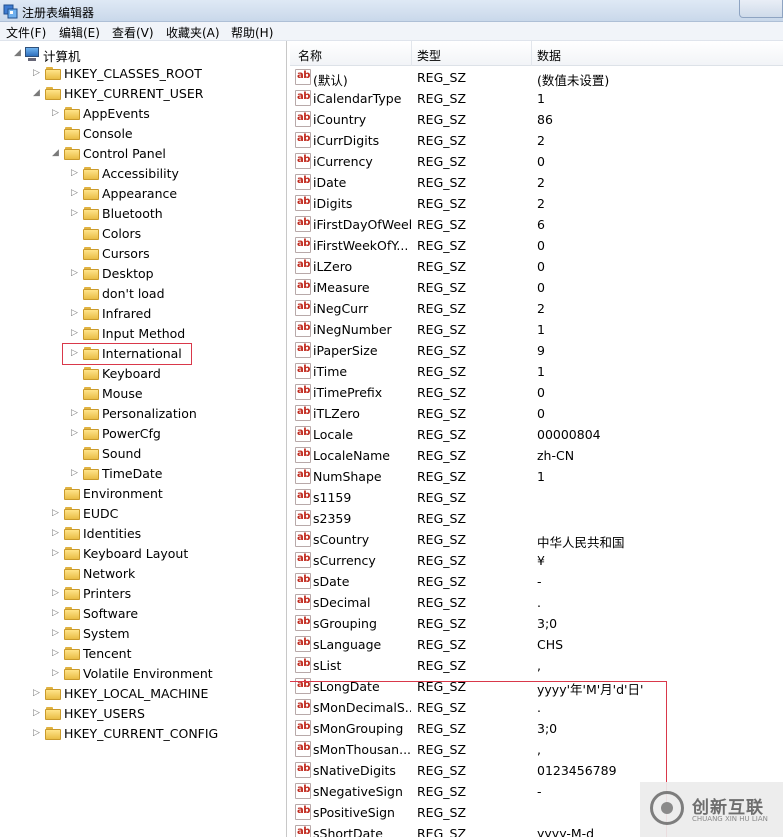  Describe the element at coordinates (536, 497) in the screenshot. I see `value-row: ab s1159 REG_SZ` at that location.